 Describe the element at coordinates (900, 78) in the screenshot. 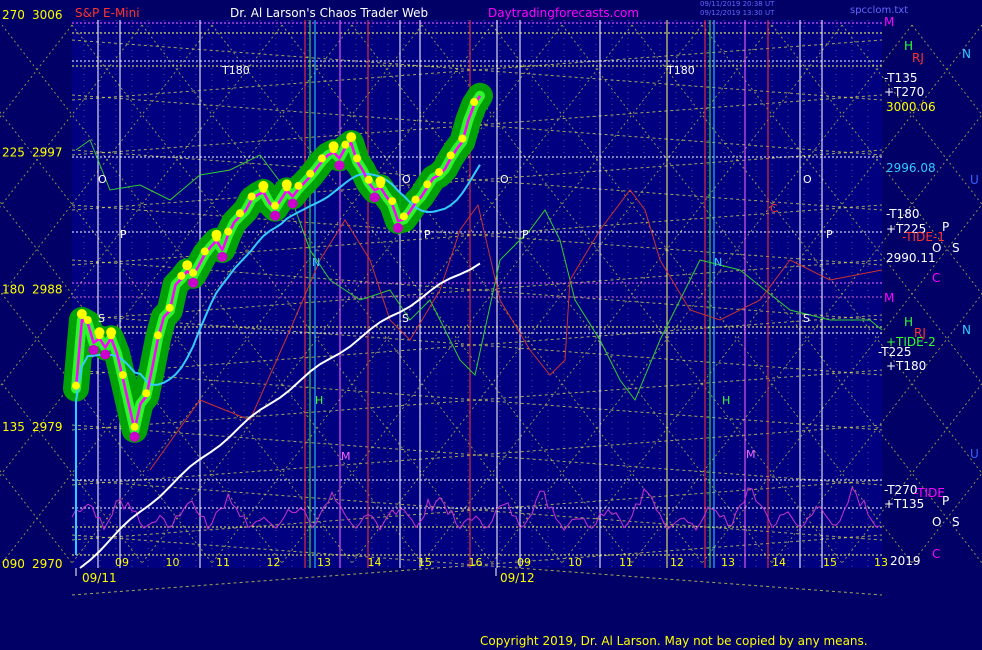

I see `right-level-label: -T135` at that location.